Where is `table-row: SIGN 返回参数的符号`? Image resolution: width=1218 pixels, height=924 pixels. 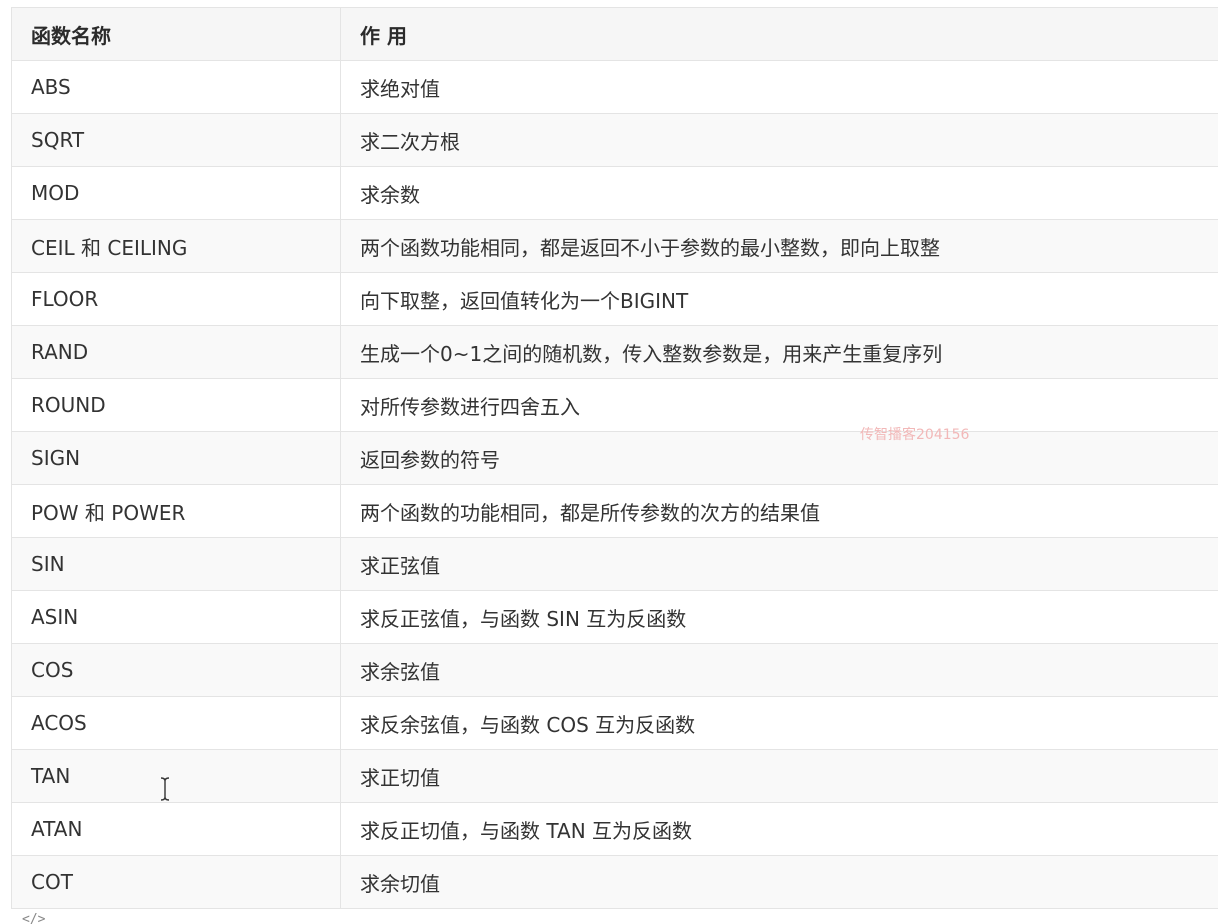
table-row: SIGN 返回参数的符号 is located at coordinates (614, 458).